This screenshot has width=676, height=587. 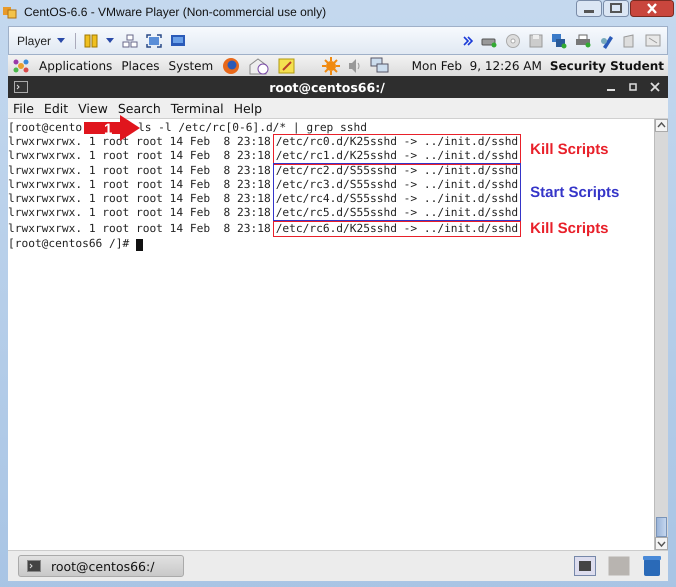 I want to click on prompt-text: [root@centos66 /]#, so click(x=69, y=244).